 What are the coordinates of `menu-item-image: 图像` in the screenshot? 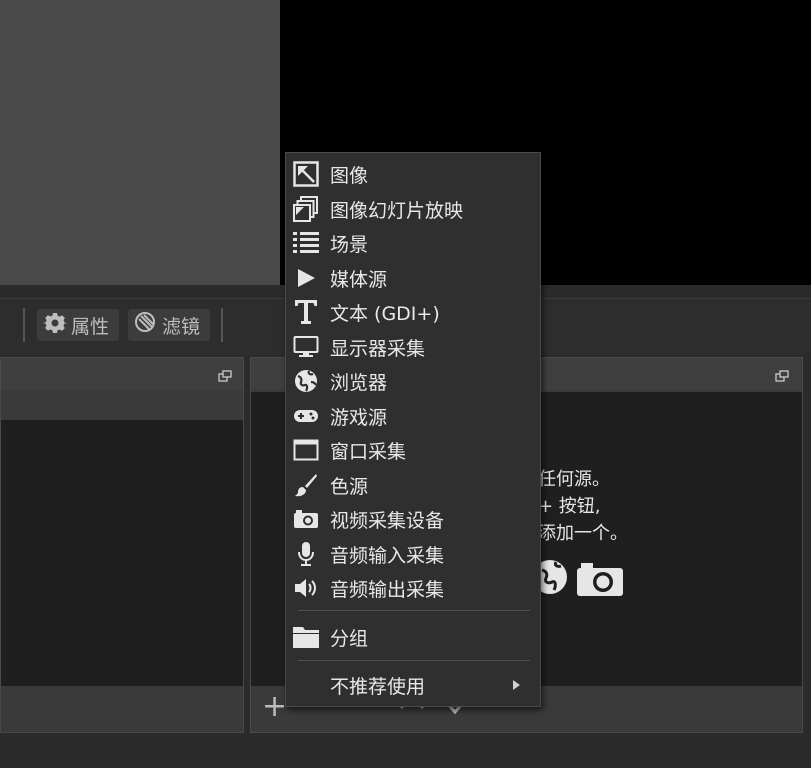 It's located at (413, 174).